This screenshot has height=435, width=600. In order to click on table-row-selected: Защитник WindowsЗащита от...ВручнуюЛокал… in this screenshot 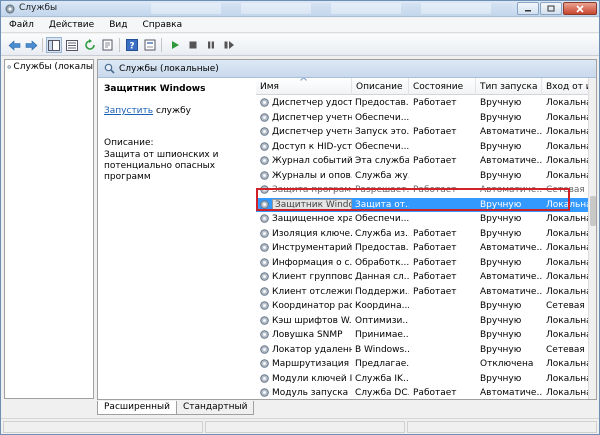, I will do `click(426, 204)`.